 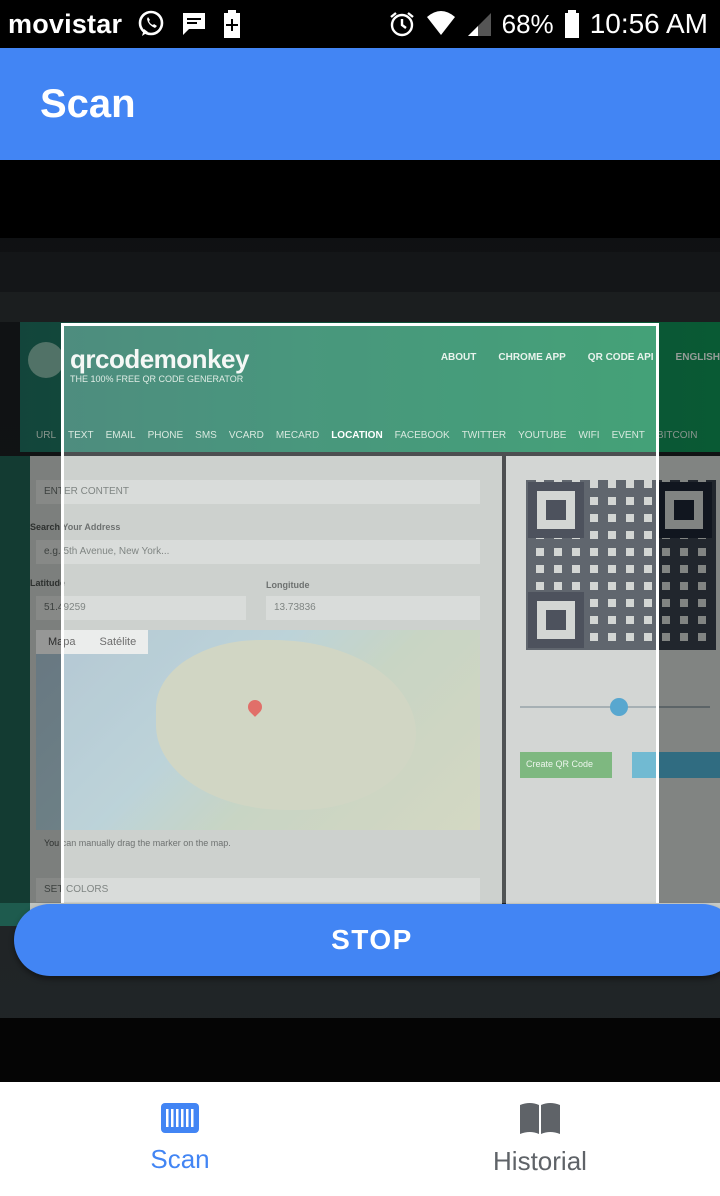 I want to click on scan-shade-top, so click(x=360, y=241).